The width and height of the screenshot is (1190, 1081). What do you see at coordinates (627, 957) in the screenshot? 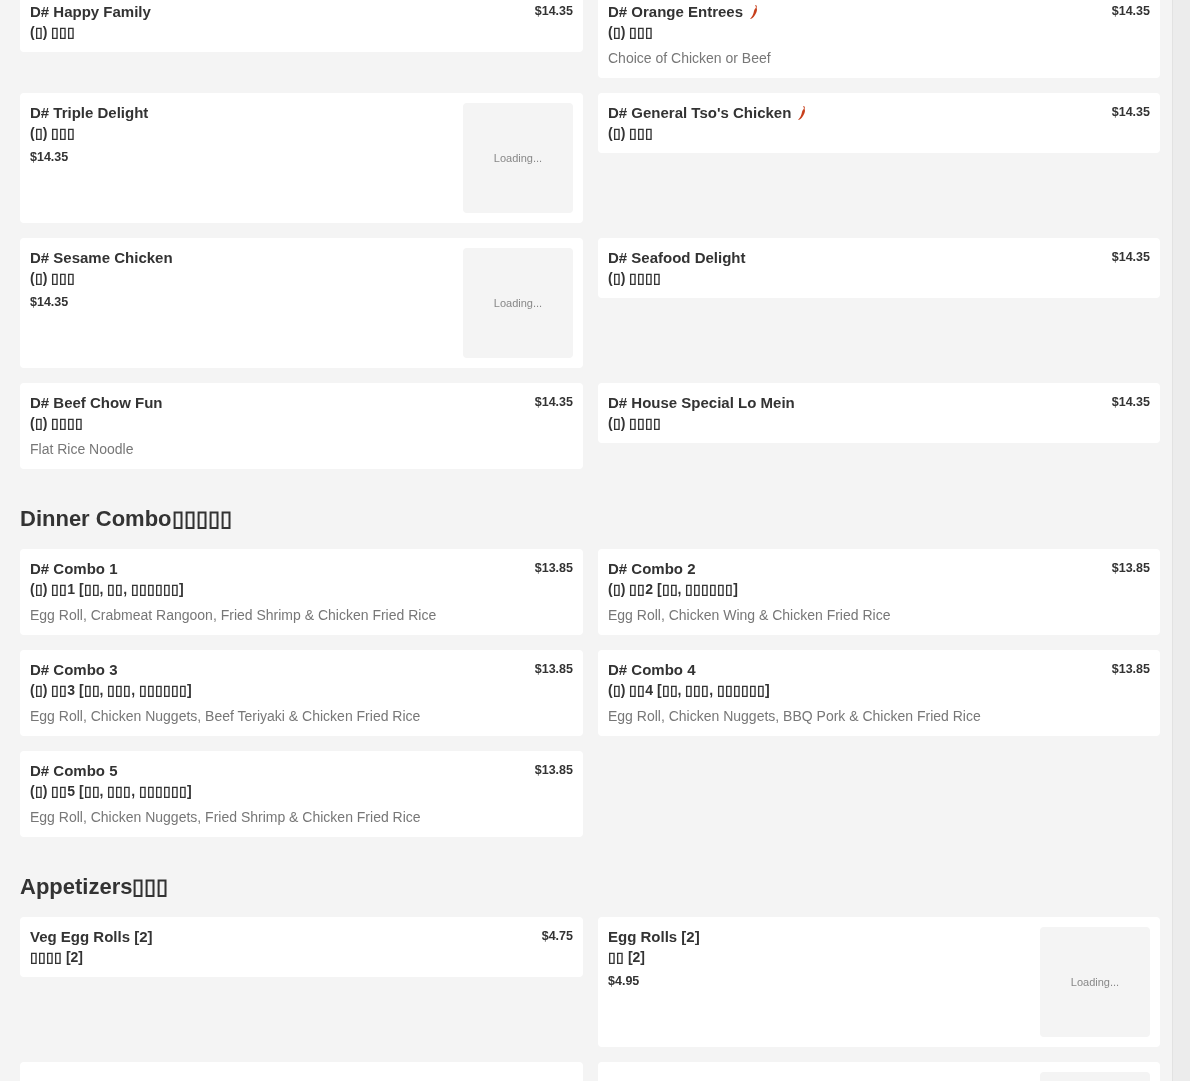
I see `item-chinese-name: ▯▯ [2]` at bounding box center [627, 957].